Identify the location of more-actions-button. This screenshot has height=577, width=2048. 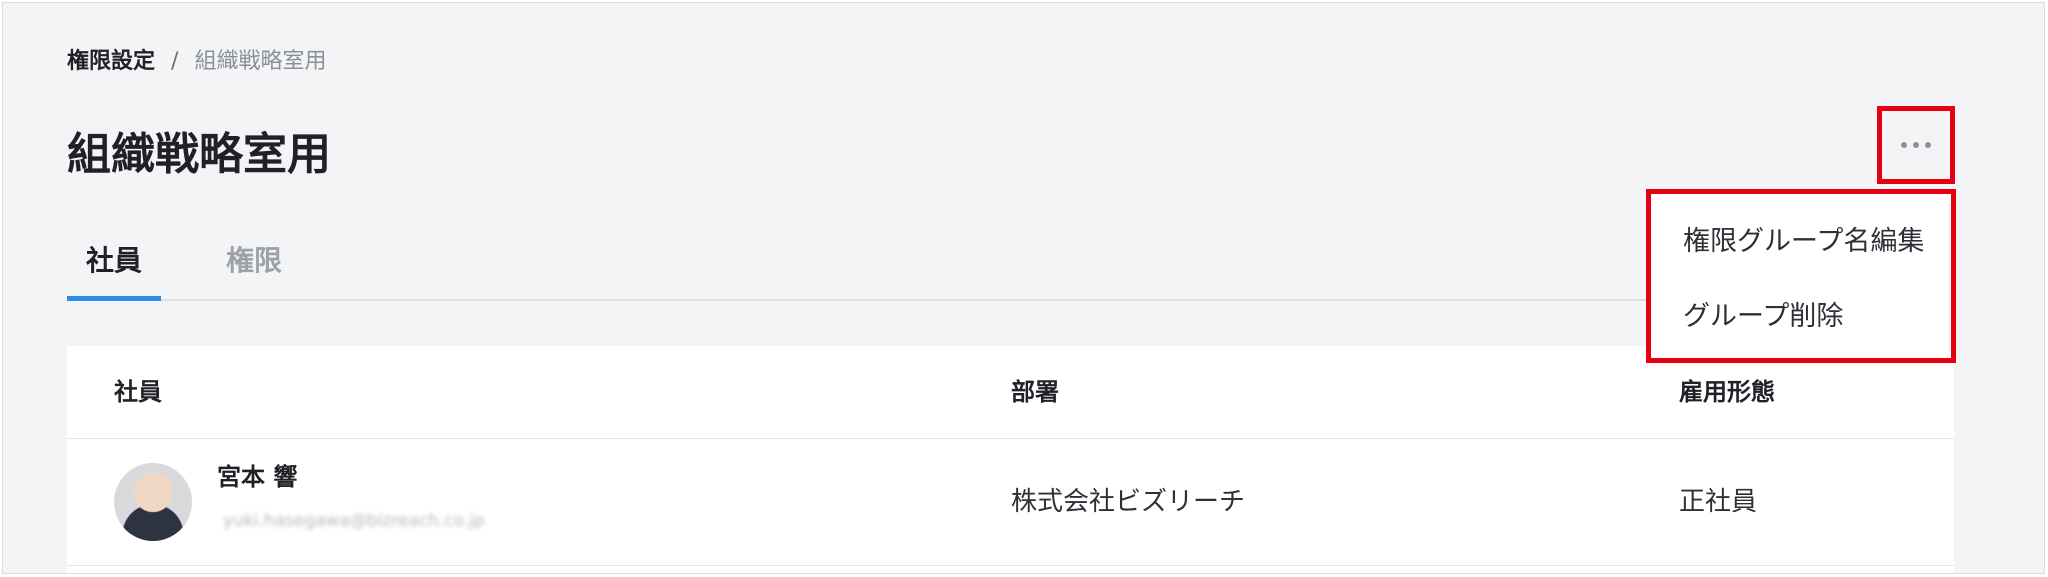
(1916, 145).